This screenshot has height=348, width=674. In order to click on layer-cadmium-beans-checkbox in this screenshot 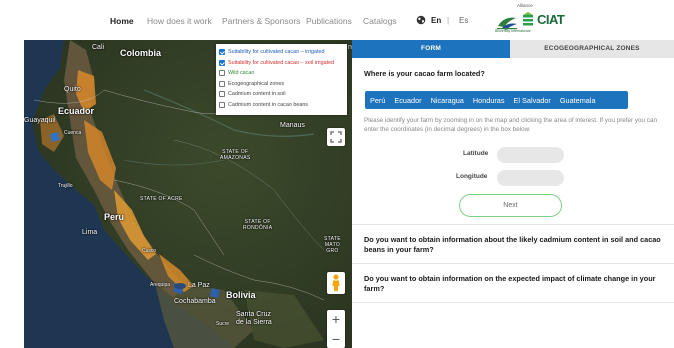, I will do `click(222, 104)`.